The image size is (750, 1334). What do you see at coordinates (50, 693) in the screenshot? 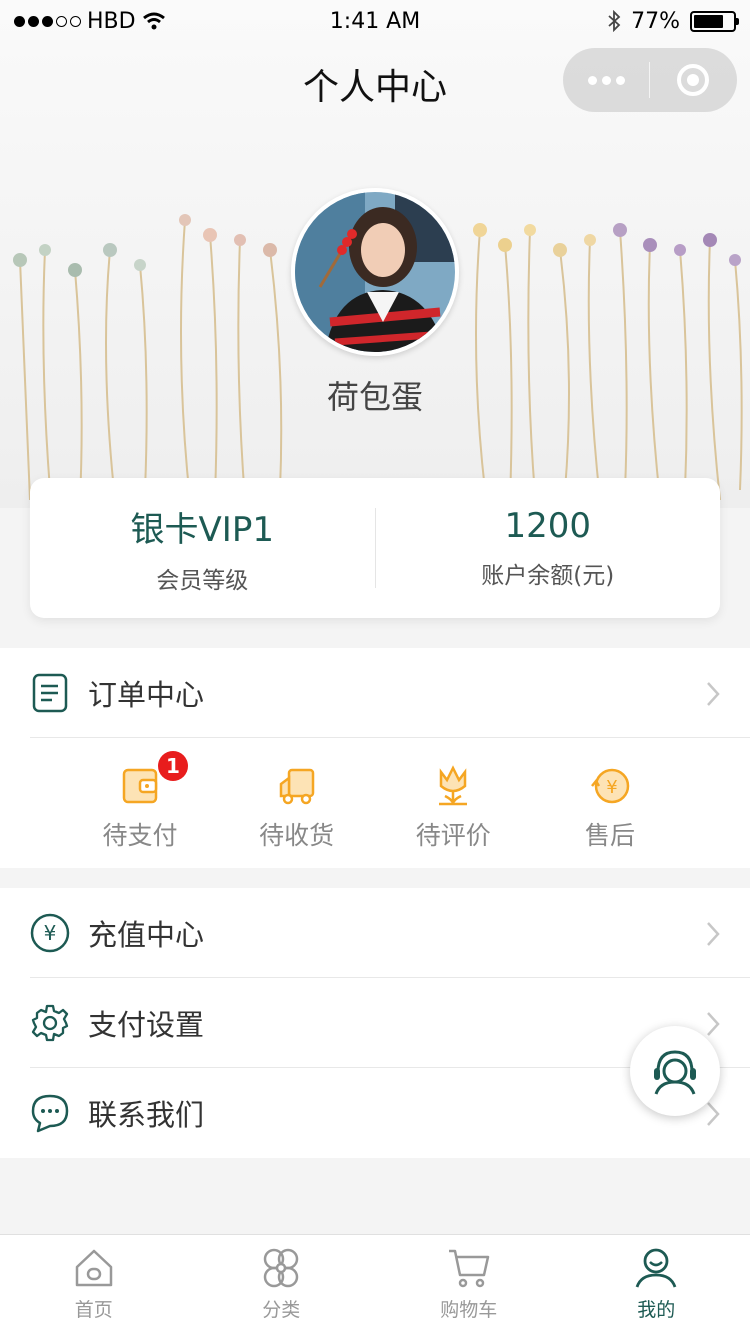
I see `order-list-icon` at bounding box center [50, 693].